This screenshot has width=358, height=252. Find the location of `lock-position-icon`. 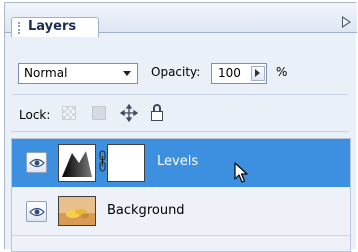

lock-position-icon is located at coordinates (129, 113).